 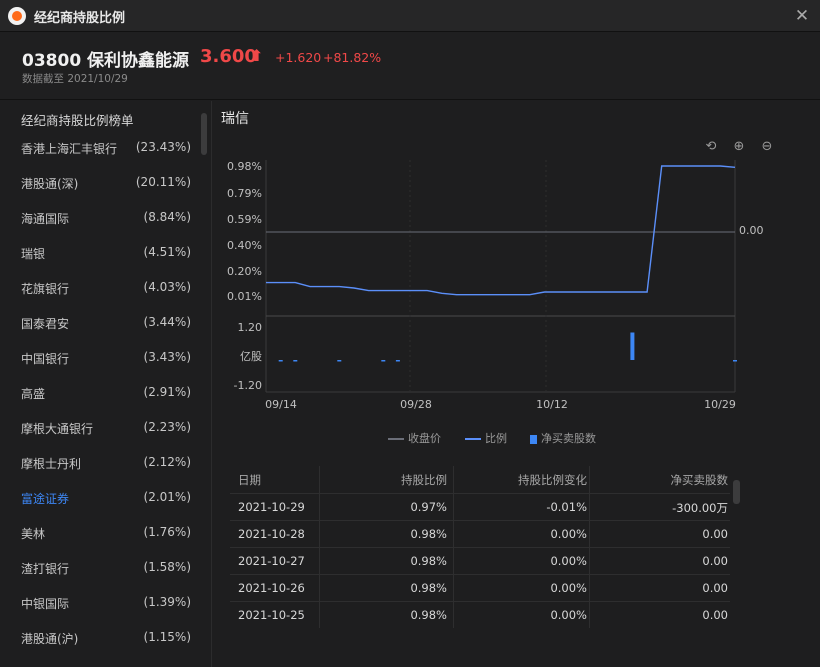 What do you see at coordinates (271, 588) in the screenshot?
I see `table-cell: 2021-10-26` at bounding box center [271, 588].